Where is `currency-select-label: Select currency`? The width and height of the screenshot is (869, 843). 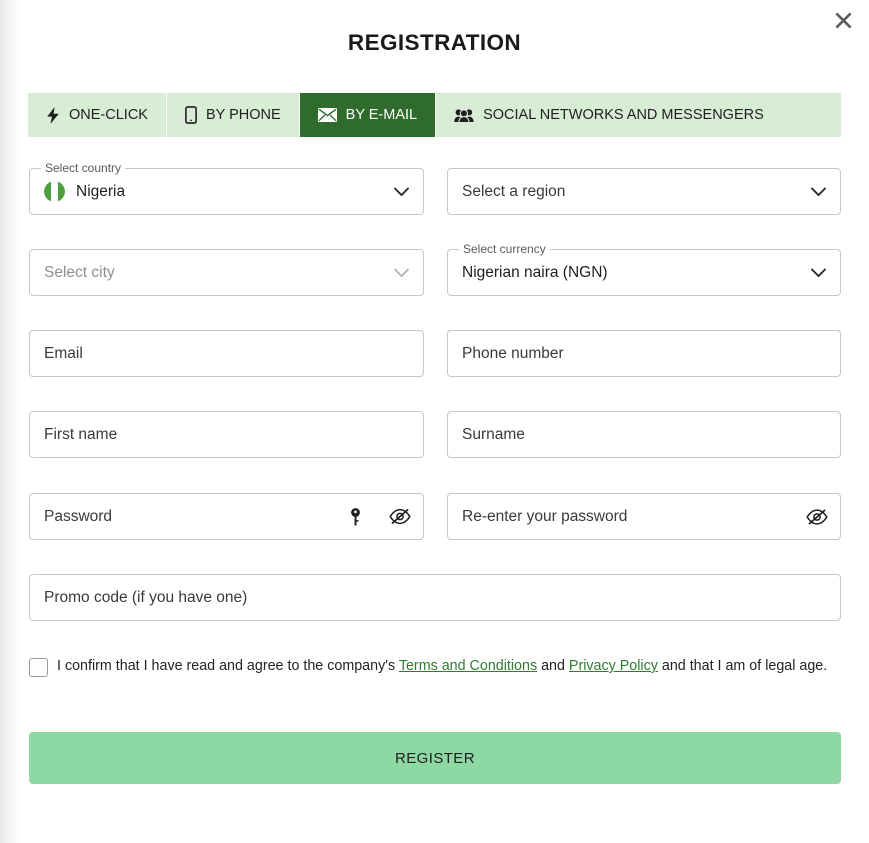 currency-select-label: Select currency is located at coordinates (504, 249).